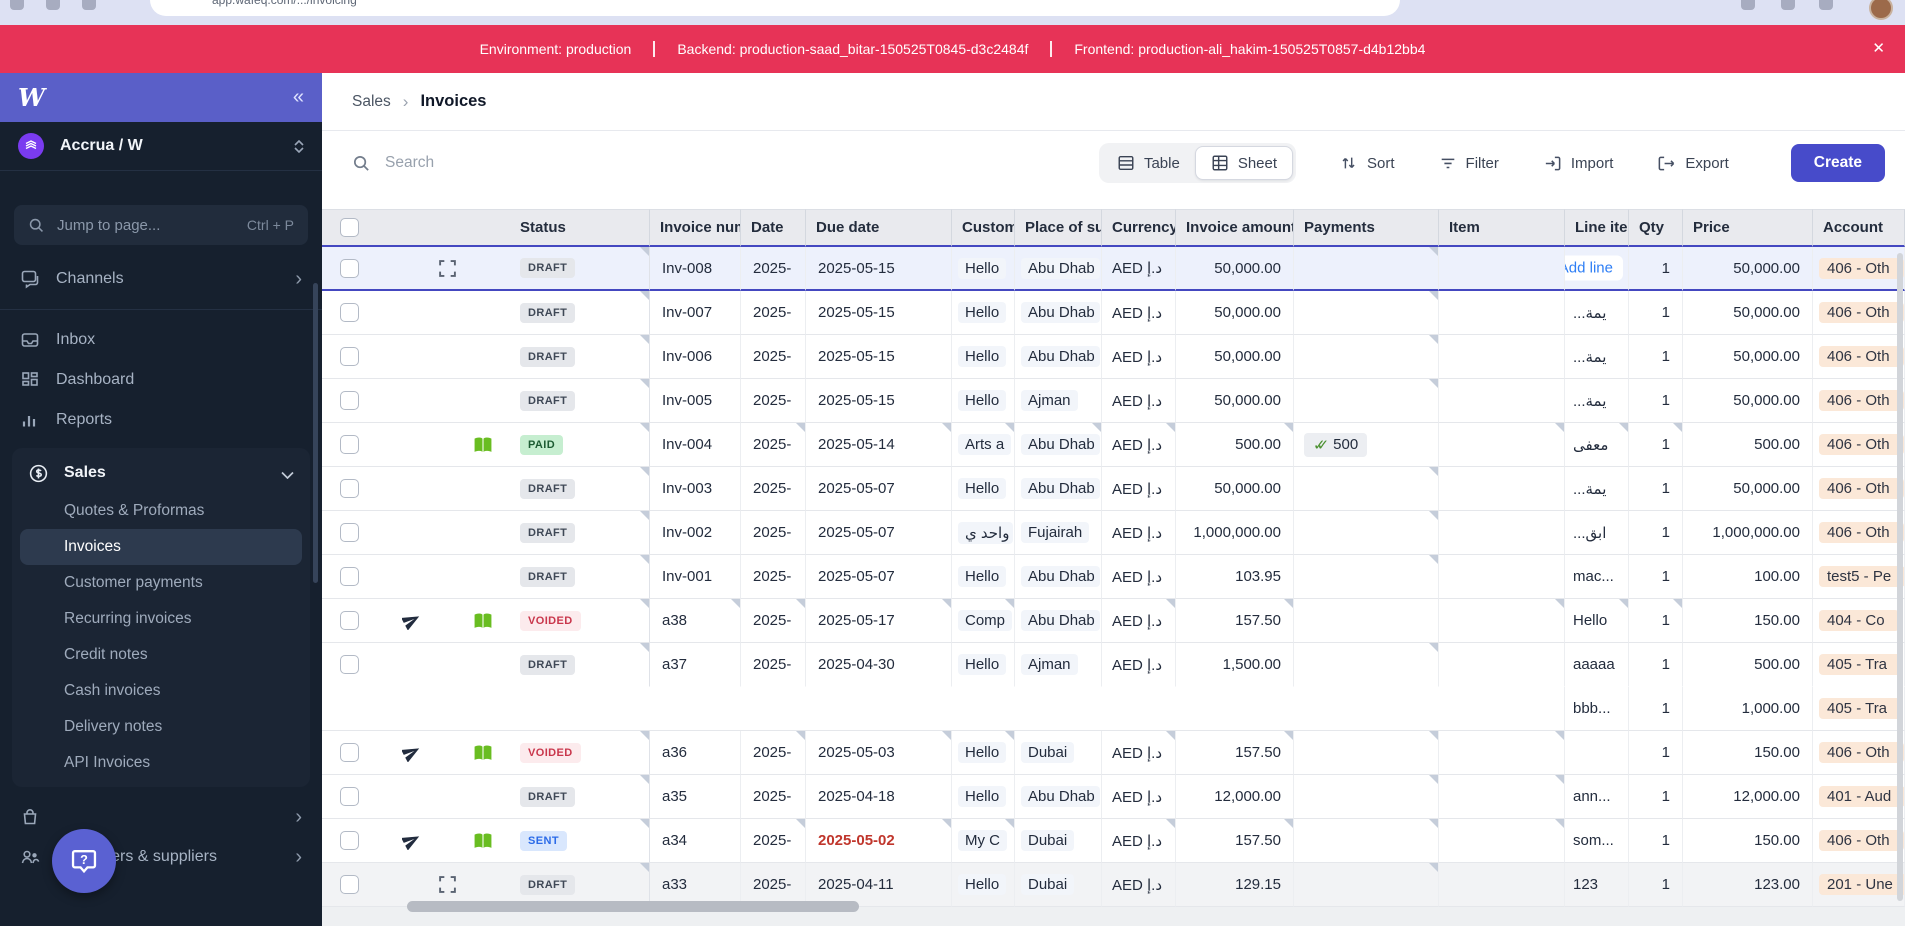  Describe the element at coordinates (438, 228) in the screenshot. I see `column-header-icons` at that location.